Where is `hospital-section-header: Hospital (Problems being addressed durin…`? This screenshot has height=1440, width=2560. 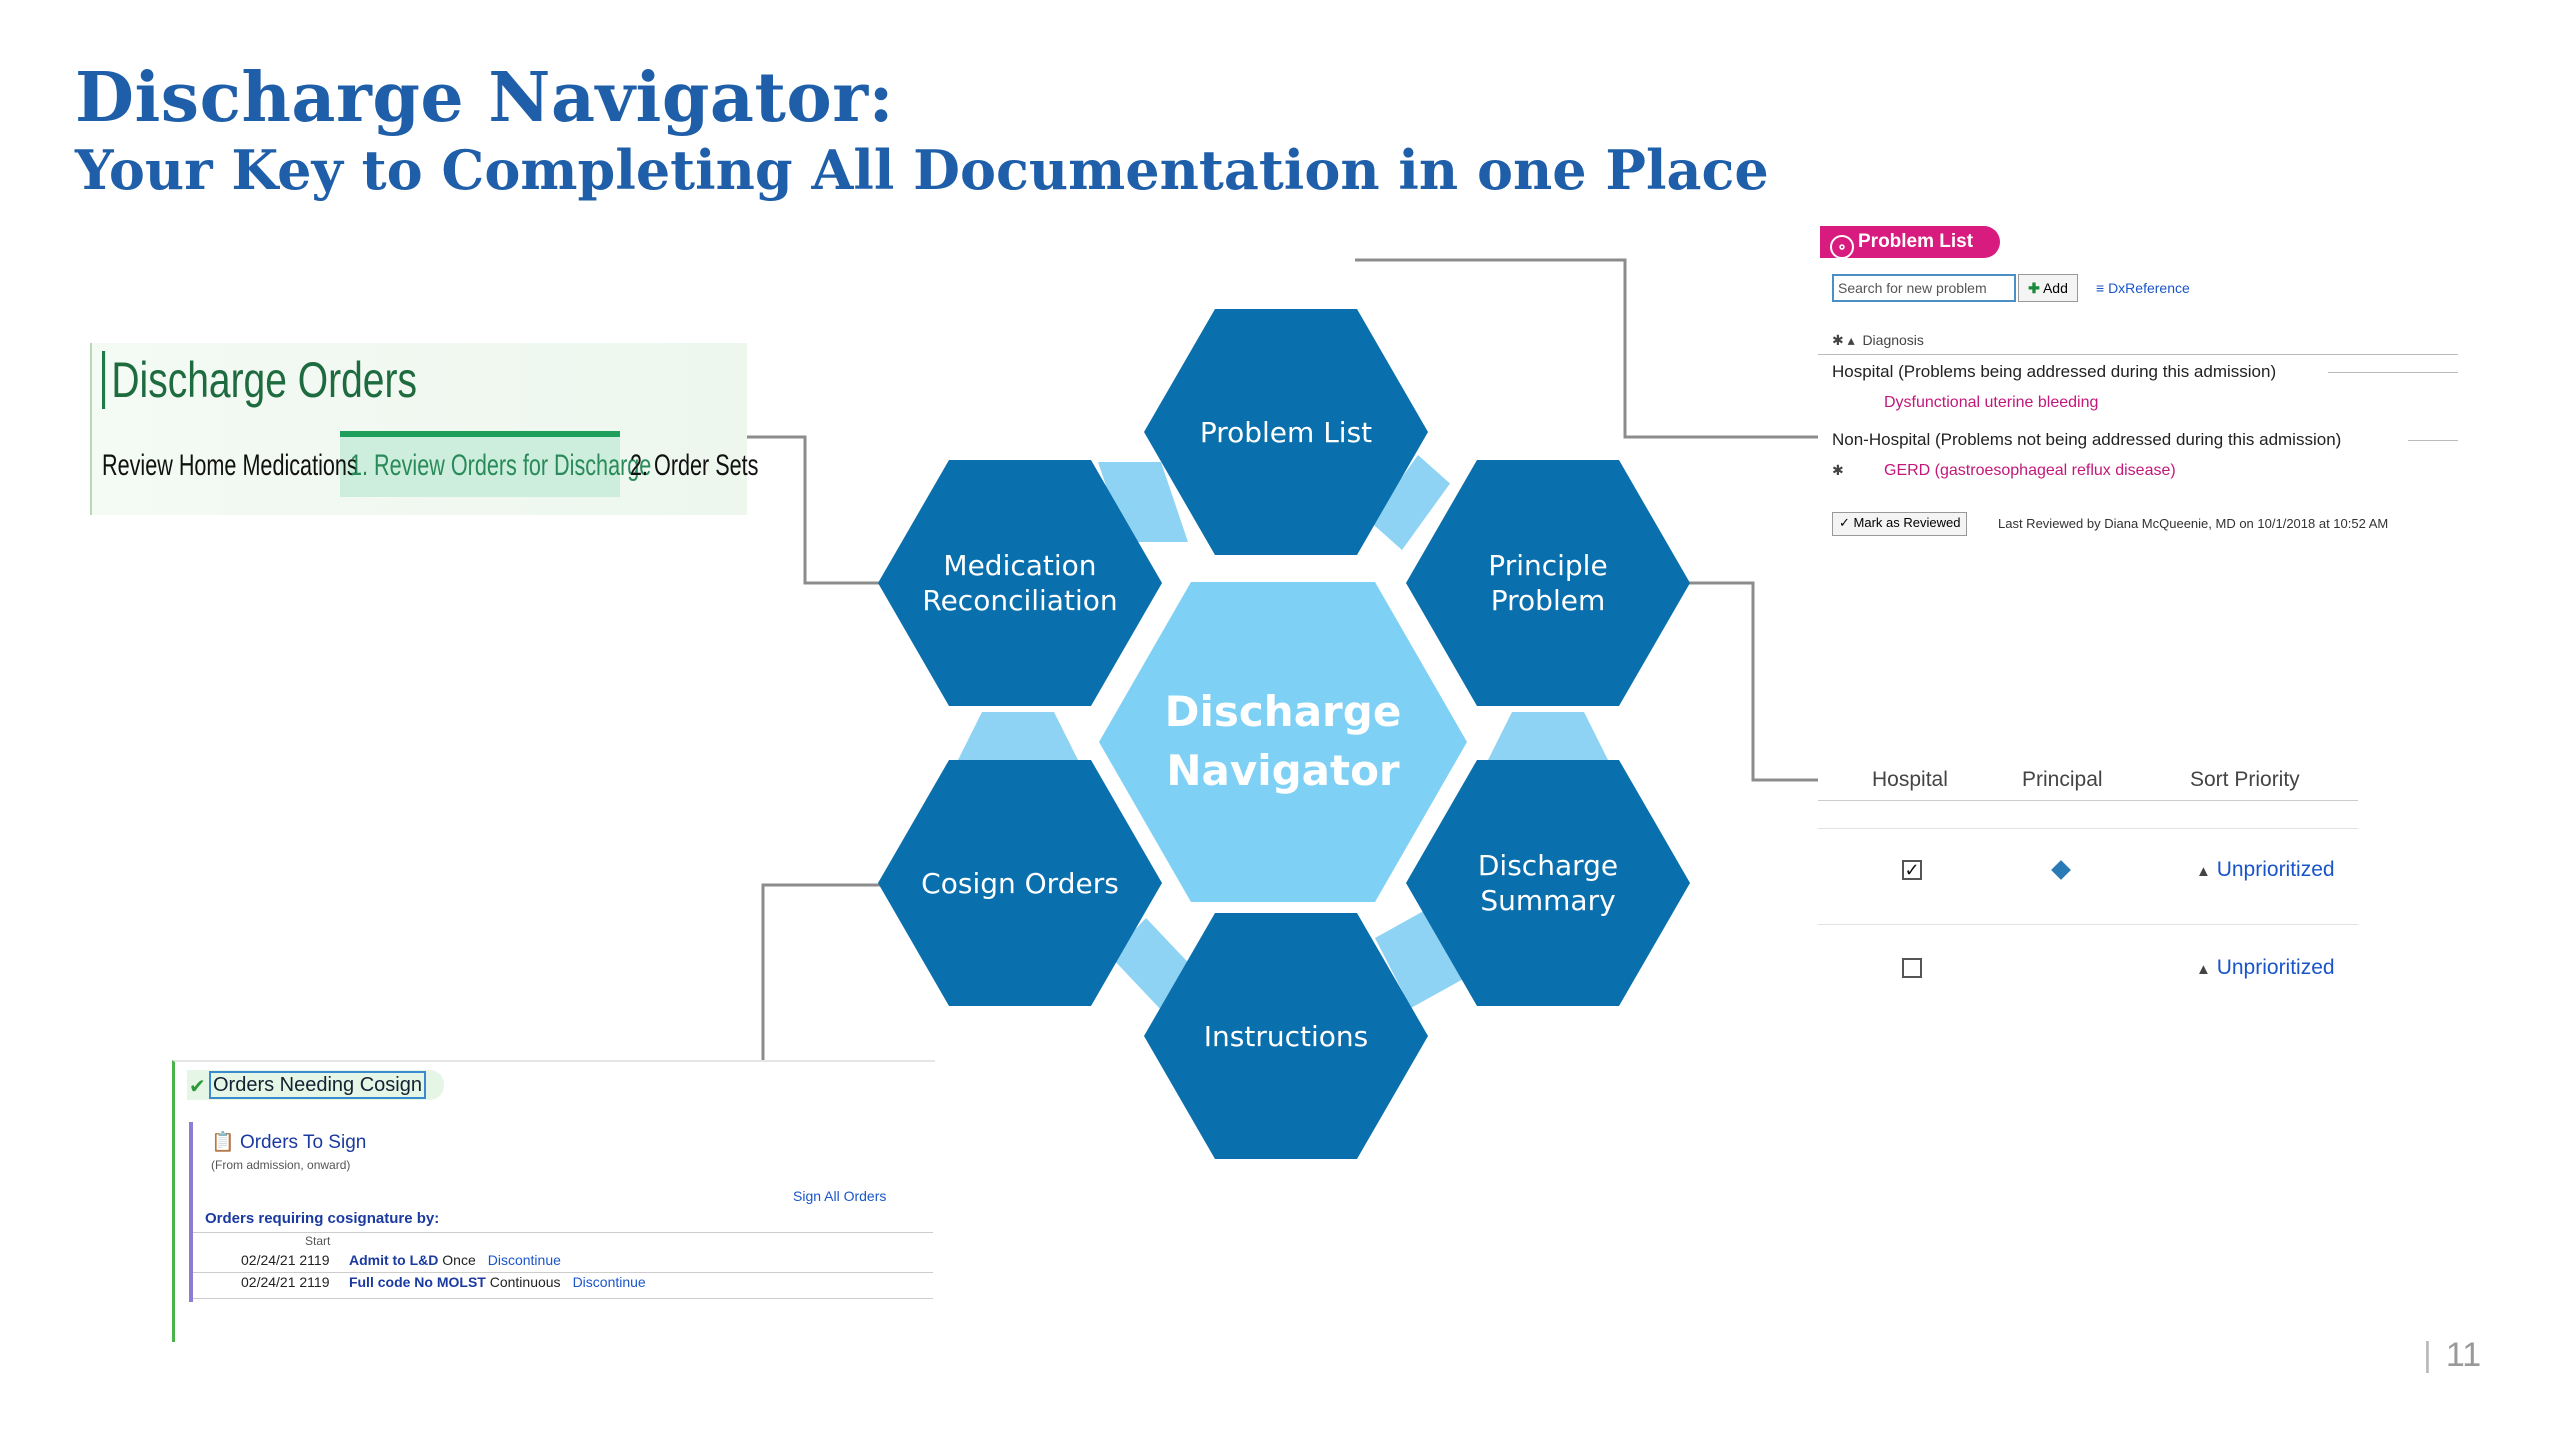
hospital-section-header: Hospital (Problems being addressed durin… is located at coordinates (2054, 371).